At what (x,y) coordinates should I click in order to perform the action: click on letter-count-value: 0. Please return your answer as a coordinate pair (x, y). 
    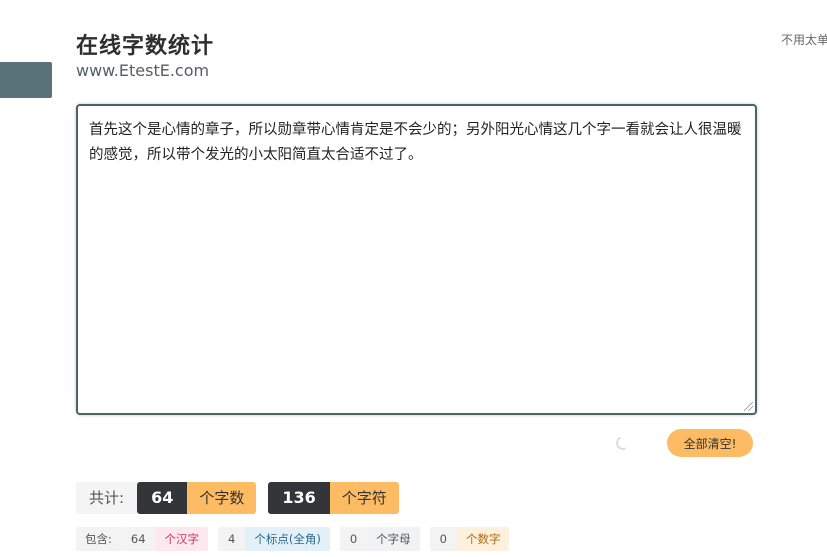
    Looking at the image, I should click on (353, 539).